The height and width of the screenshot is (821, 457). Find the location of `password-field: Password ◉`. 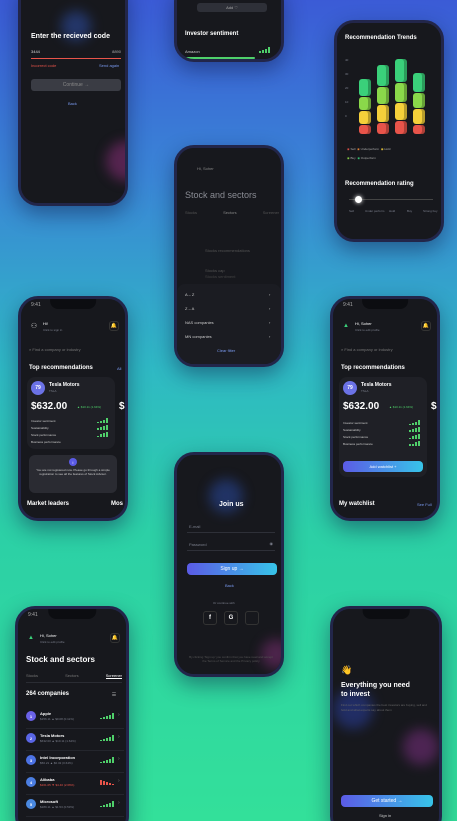

password-field: Password ◉ is located at coordinates (231, 545).